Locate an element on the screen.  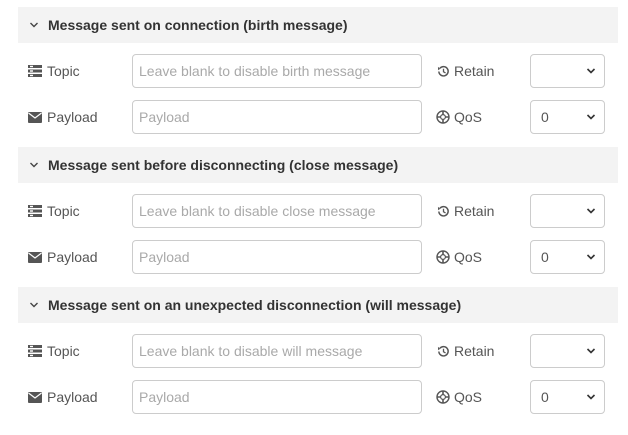
will-payload-input is located at coordinates (277, 397).